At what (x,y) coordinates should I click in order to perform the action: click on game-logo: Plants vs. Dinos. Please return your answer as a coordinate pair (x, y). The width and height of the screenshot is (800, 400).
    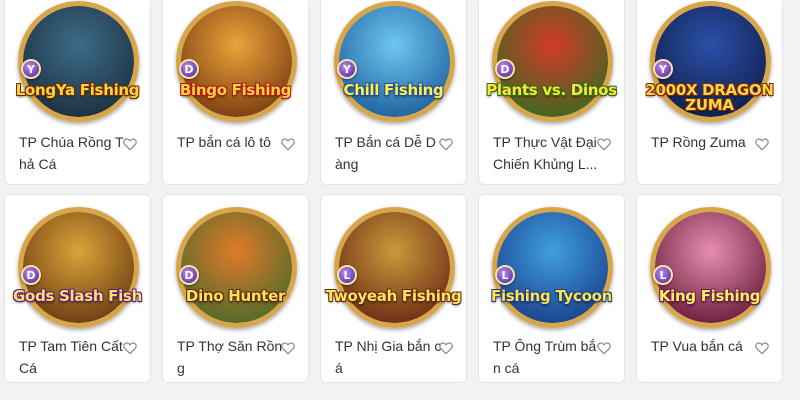
    Looking at the image, I should click on (551, 90).